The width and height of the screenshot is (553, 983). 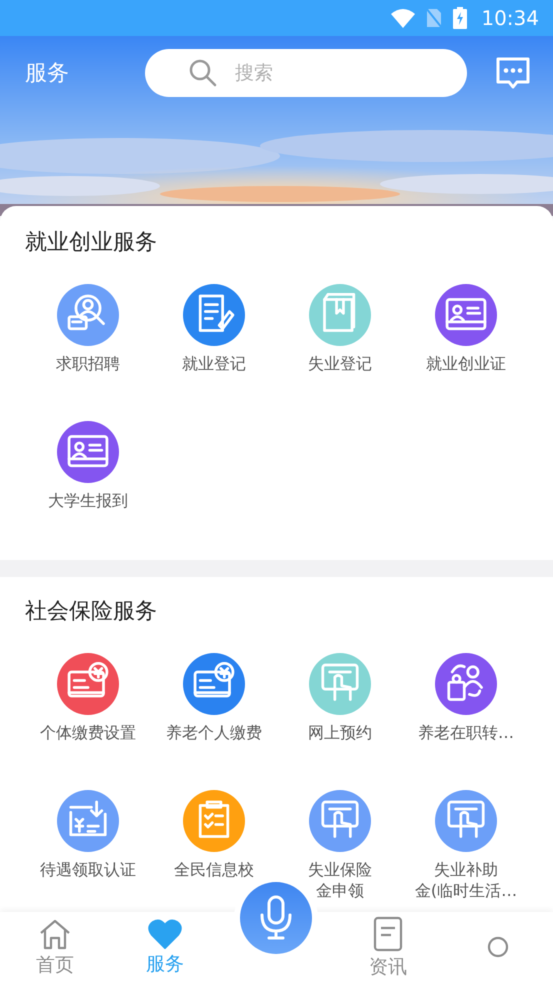 What do you see at coordinates (460, 18) in the screenshot?
I see `battery-icon` at bounding box center [460, 18].